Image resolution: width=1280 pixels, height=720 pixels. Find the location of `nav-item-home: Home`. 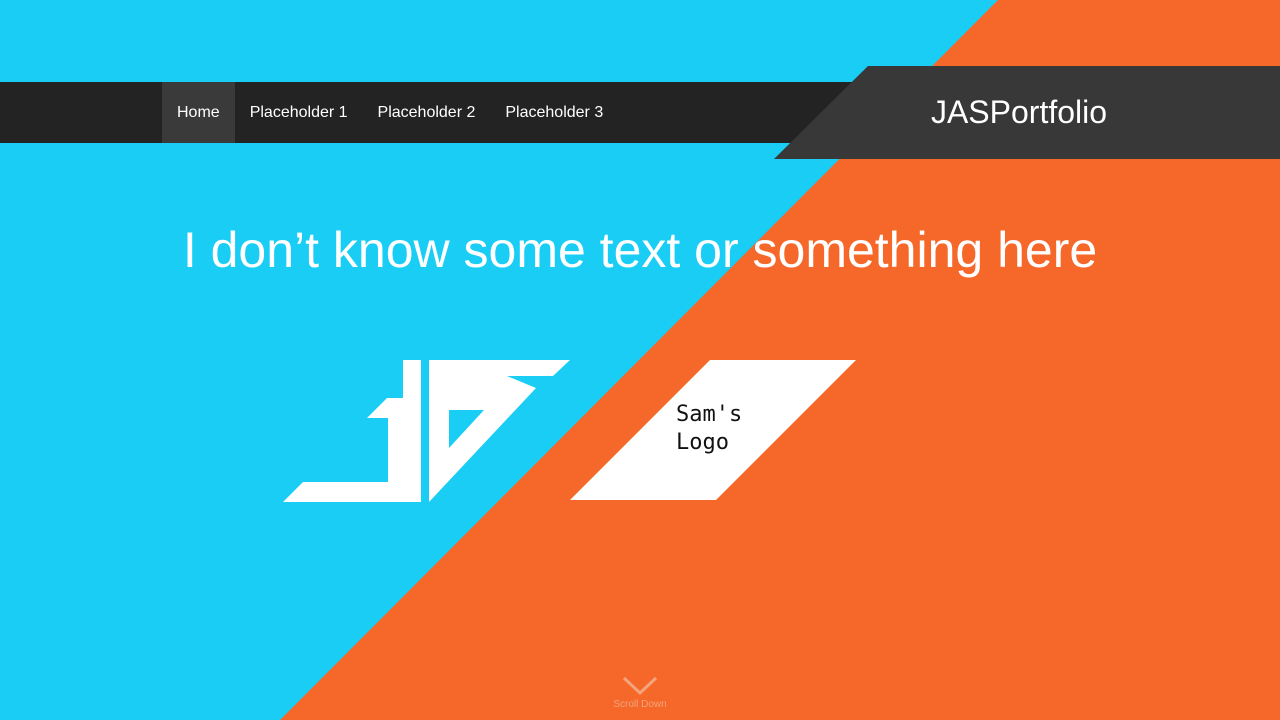

nav-item-home: Home is located at coordinates (198, 112).